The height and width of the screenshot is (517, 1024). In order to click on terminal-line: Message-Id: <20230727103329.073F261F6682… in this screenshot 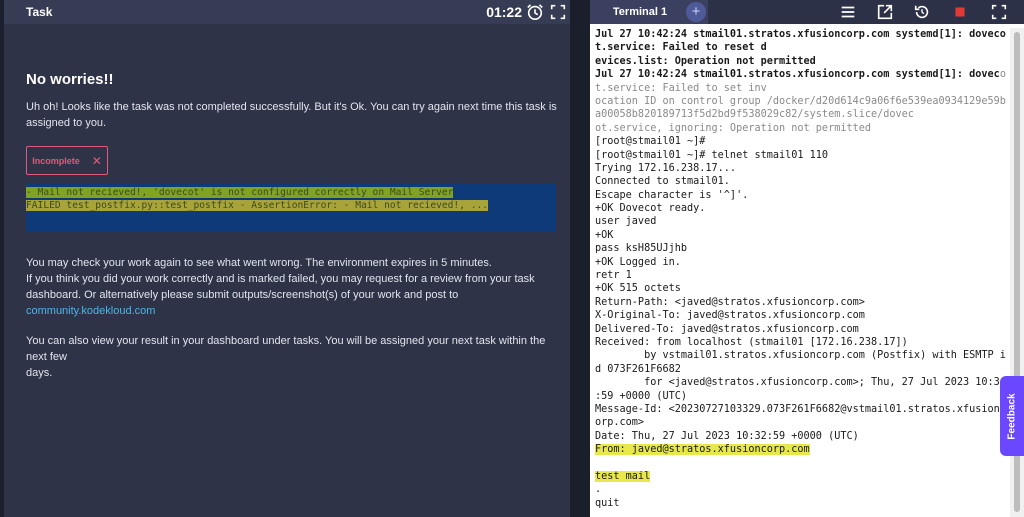, I will do `click(800, 409)`.